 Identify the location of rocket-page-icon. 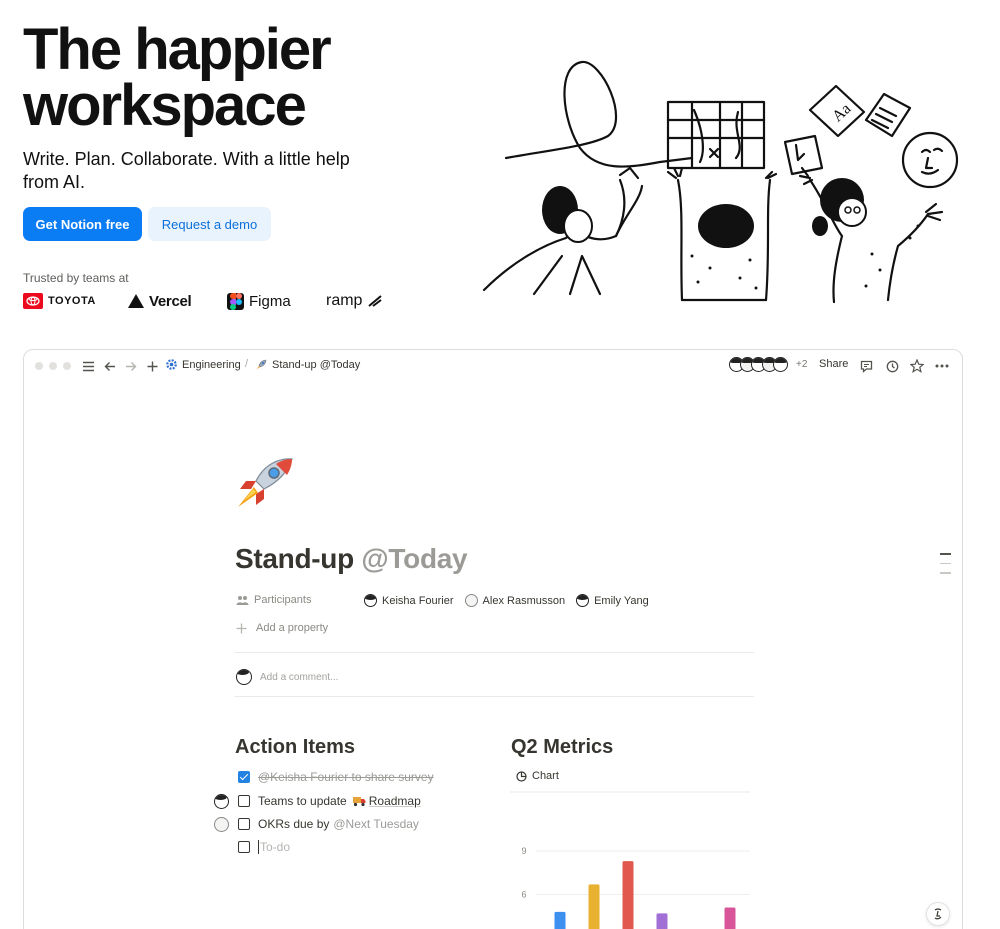
(265, 484).